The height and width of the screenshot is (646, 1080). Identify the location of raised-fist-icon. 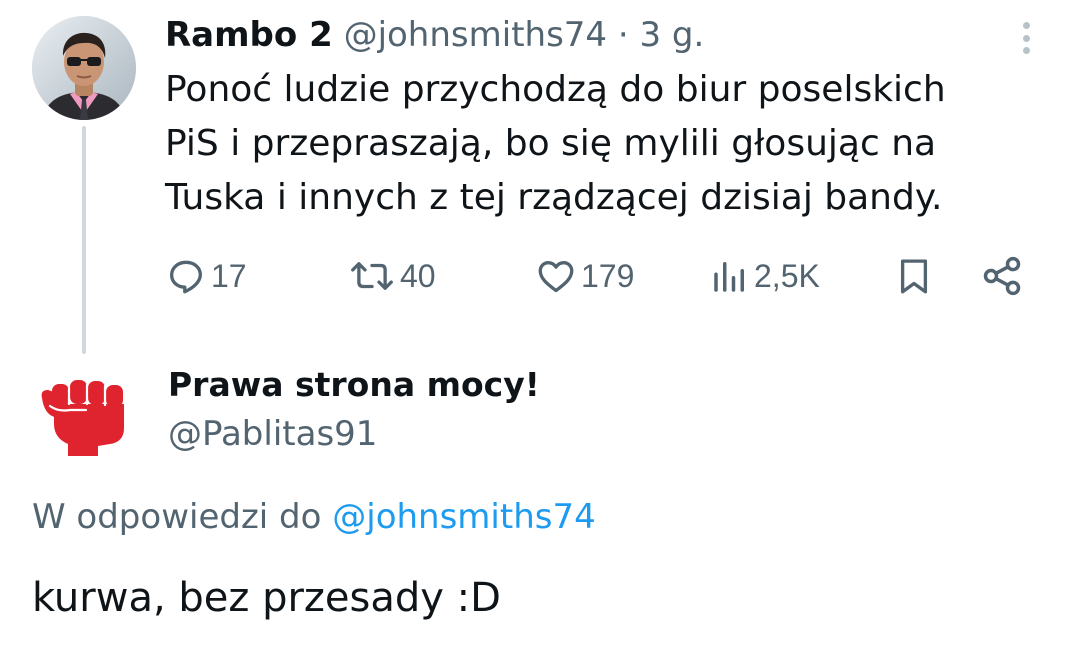
(82, 418).